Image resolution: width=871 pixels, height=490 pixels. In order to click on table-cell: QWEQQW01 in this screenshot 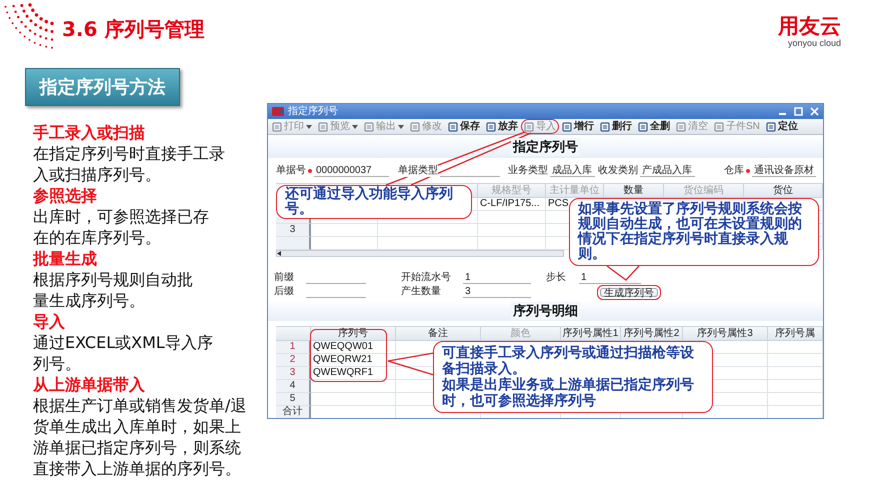, I will do `click(353, 347)`.